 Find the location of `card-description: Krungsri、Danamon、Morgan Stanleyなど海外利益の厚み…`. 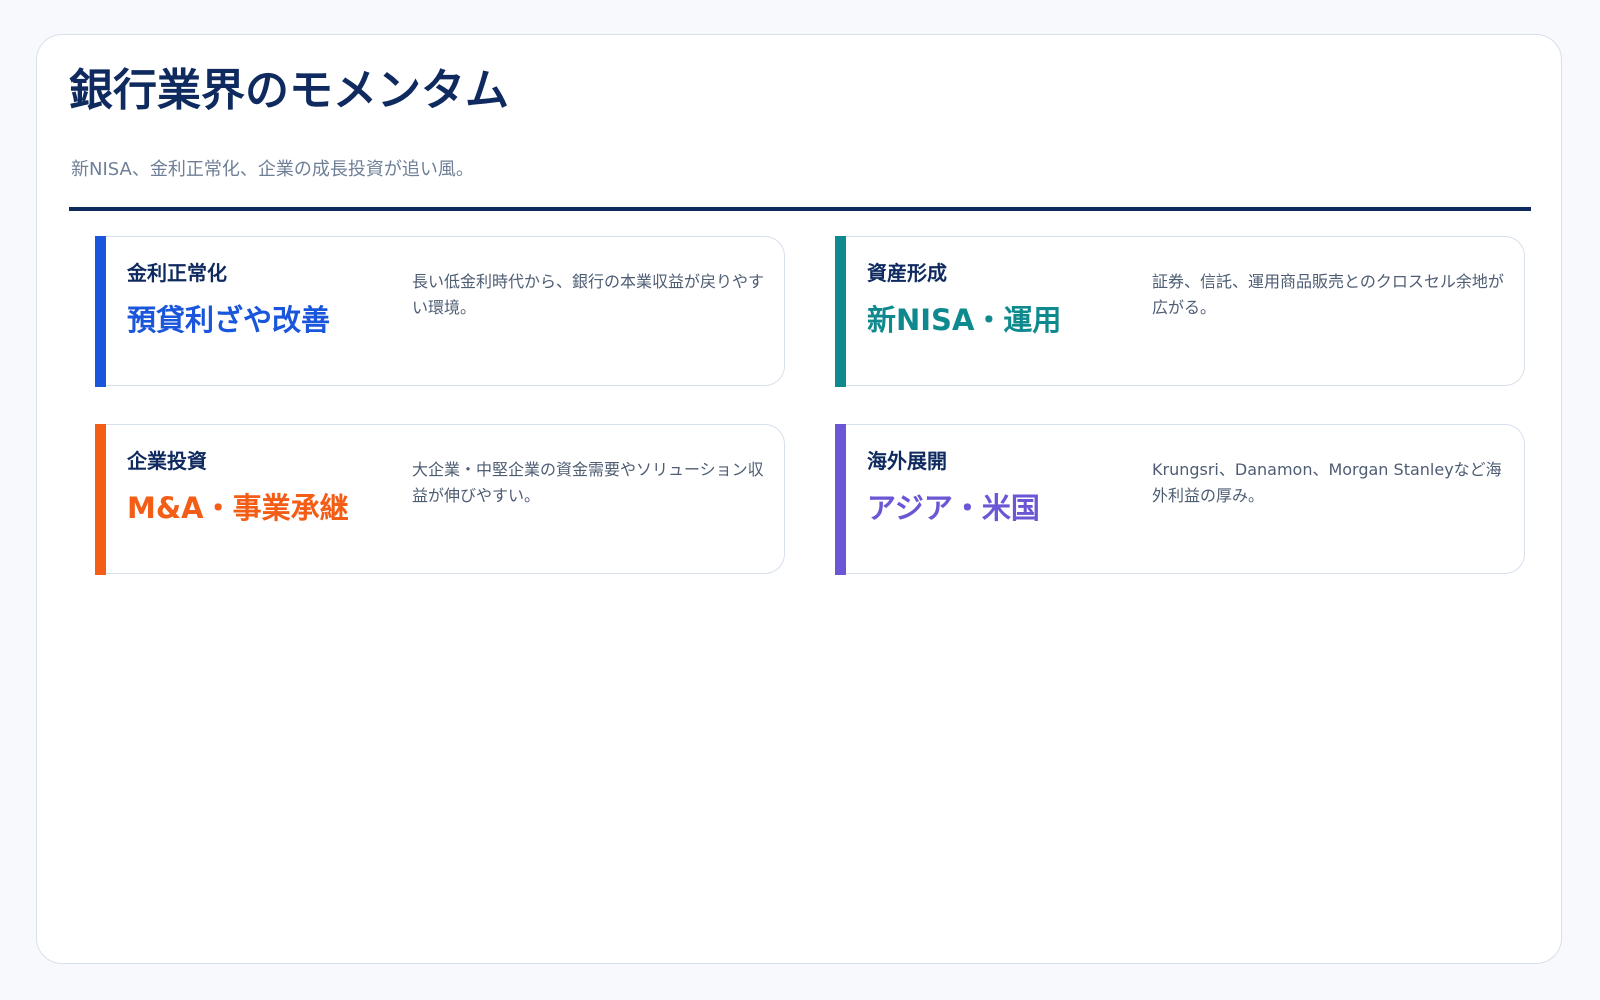

card-description: Krungsri、Danamon、Morgan Stanleyなど海外利益の厚み… is located at coordinates (1327, 482).